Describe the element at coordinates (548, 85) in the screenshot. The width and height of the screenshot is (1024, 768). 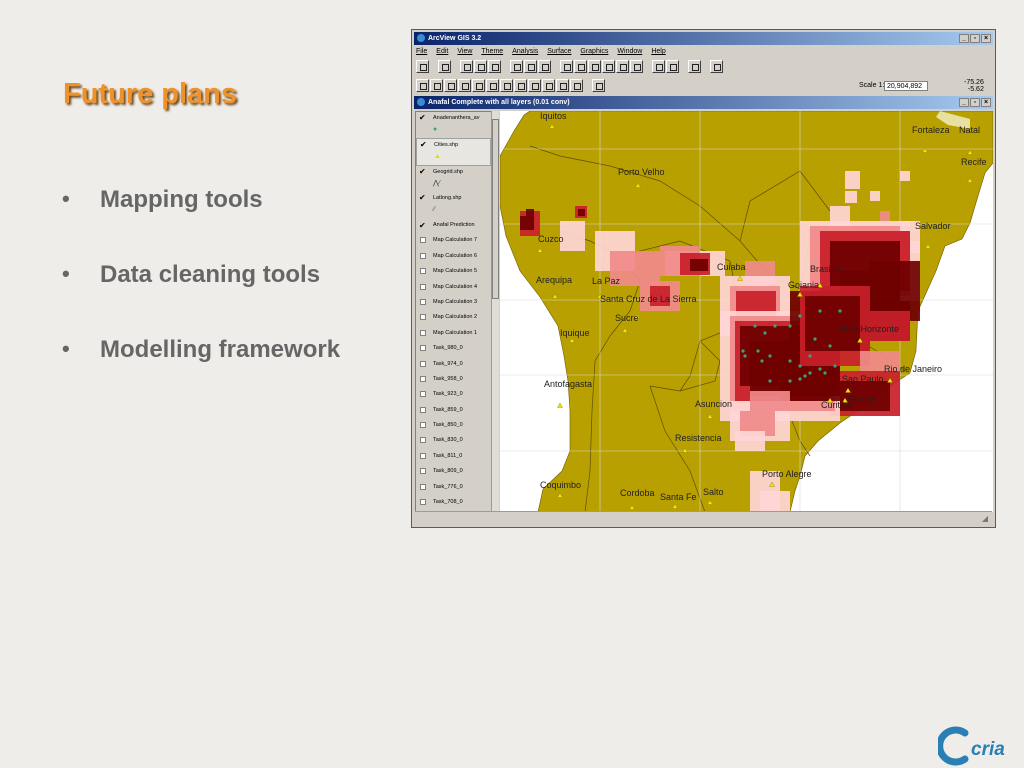
I see `label-tool` at that location.